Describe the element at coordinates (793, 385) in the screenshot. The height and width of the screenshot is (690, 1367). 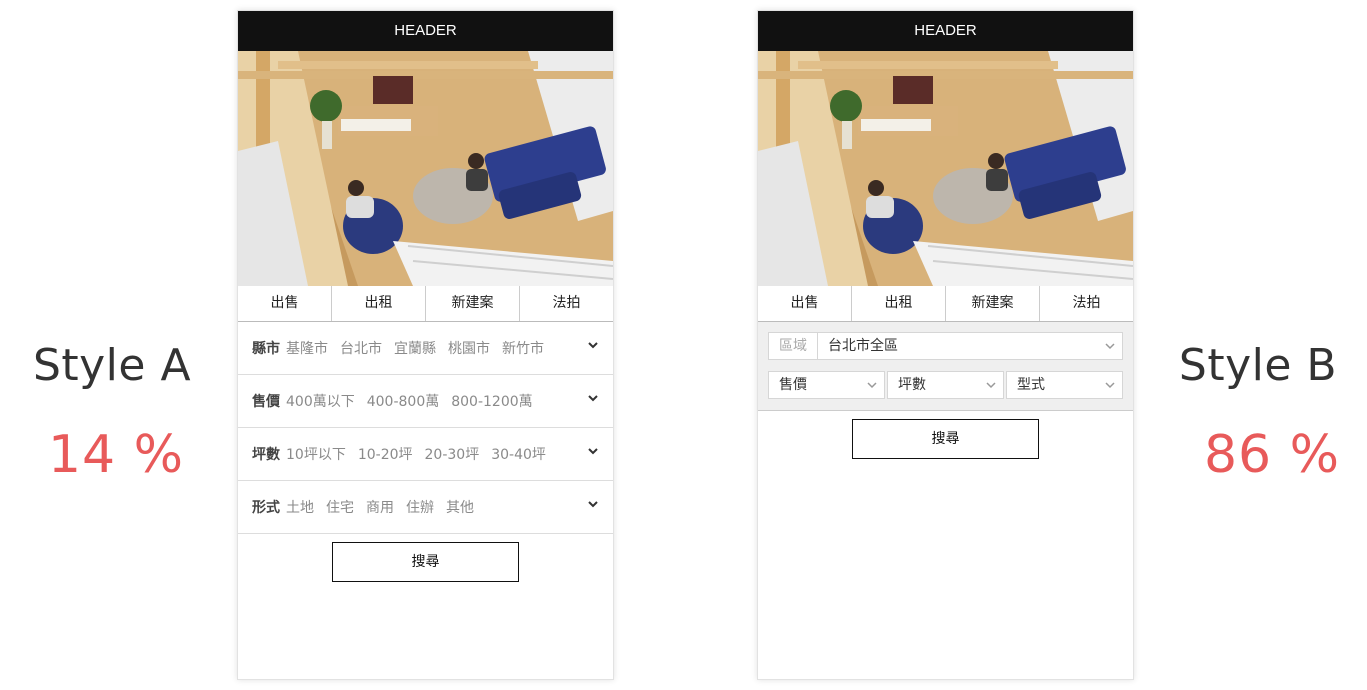
I see `price-select-label: 售價` at that location.